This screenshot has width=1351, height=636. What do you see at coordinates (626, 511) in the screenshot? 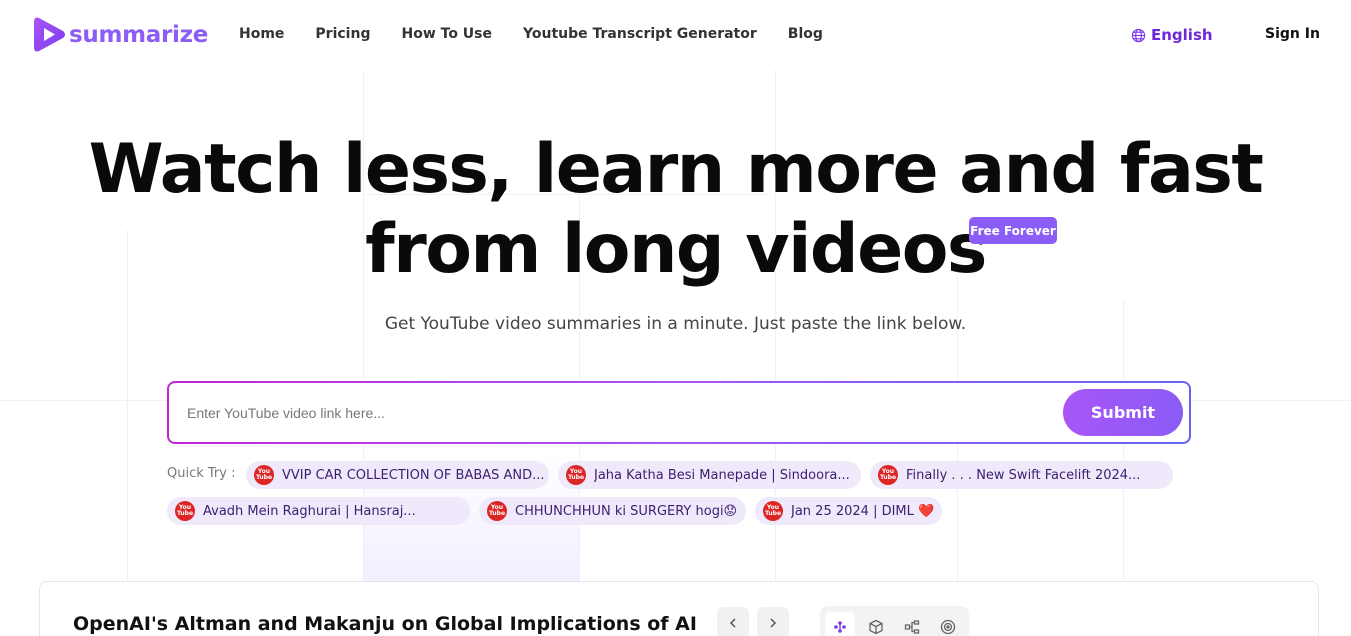
I see `quick-try-item-title: CHHUNCHHUN ki SURGERY hogi😟` at bounding box center [626, 511].